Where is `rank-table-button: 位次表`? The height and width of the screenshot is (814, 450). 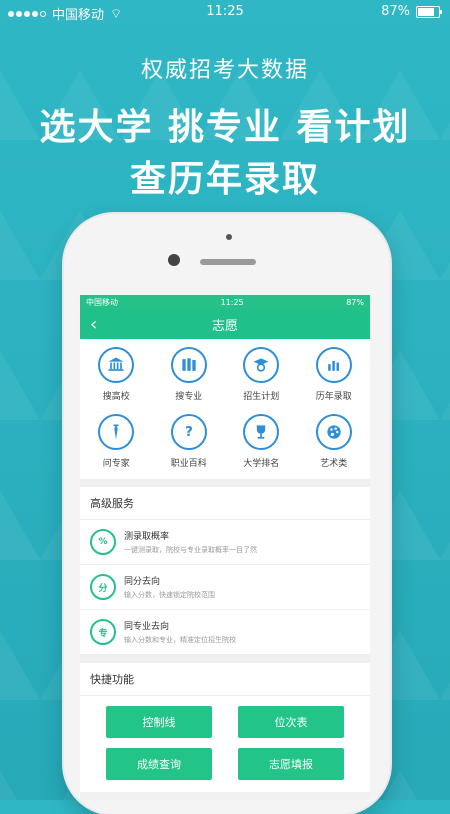
rank-table-button: 位次表 is located at coordinates (291, 722).